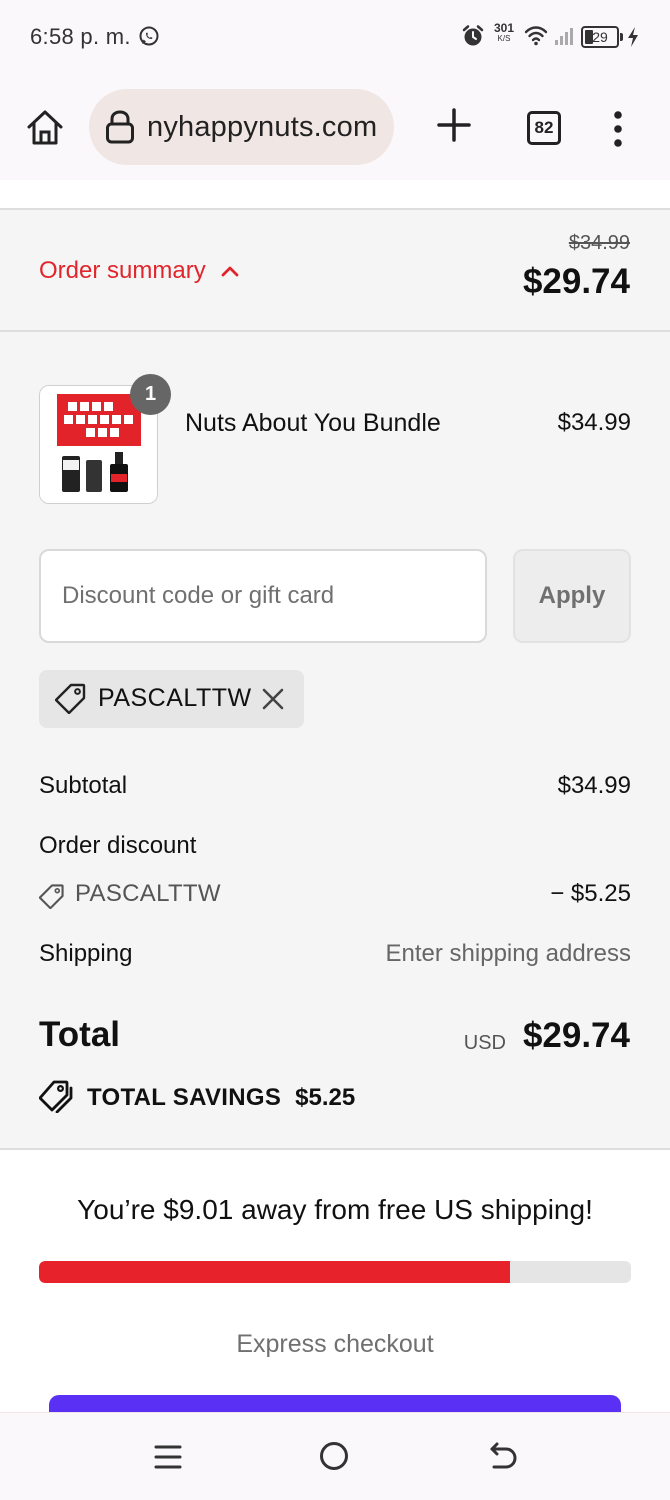  I want to click on express-checkout-label: Express checkout, so click(335, 1344).